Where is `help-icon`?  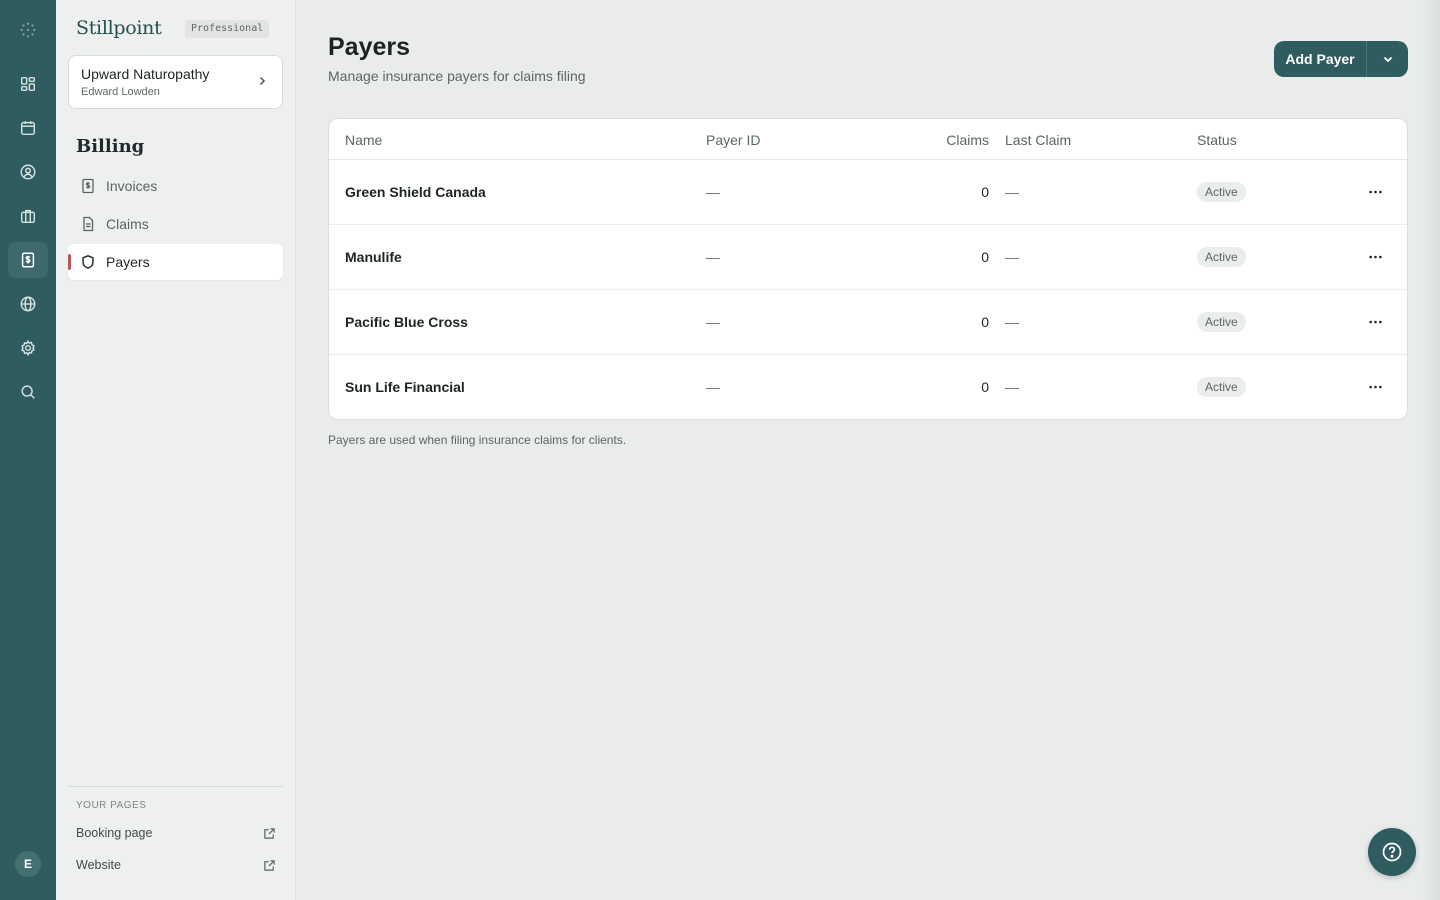 help-icon is located at coordinates (1392, 852).